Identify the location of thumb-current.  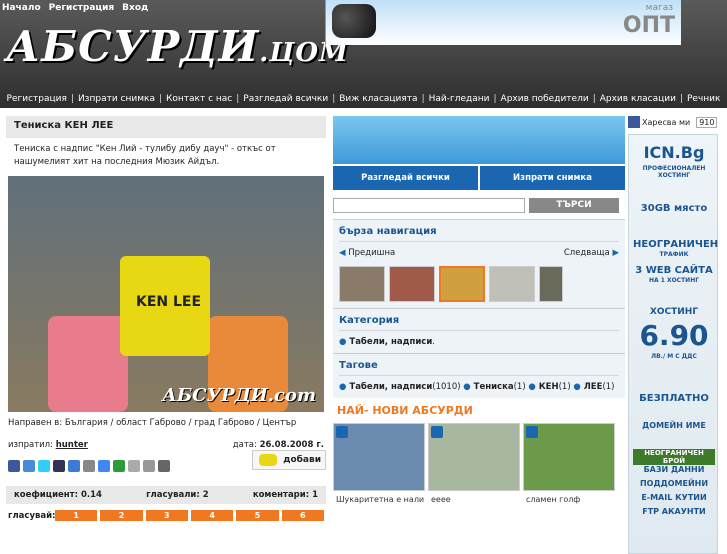
(462, 284).